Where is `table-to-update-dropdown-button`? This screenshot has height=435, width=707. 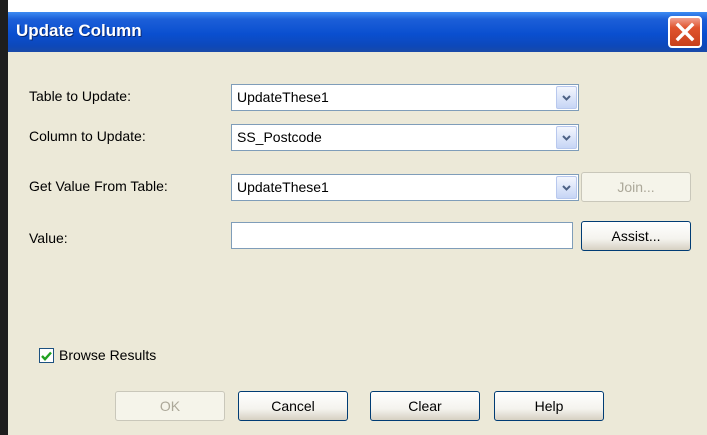 table-to-update-dropdown-button is located at coordinates (566, 97).